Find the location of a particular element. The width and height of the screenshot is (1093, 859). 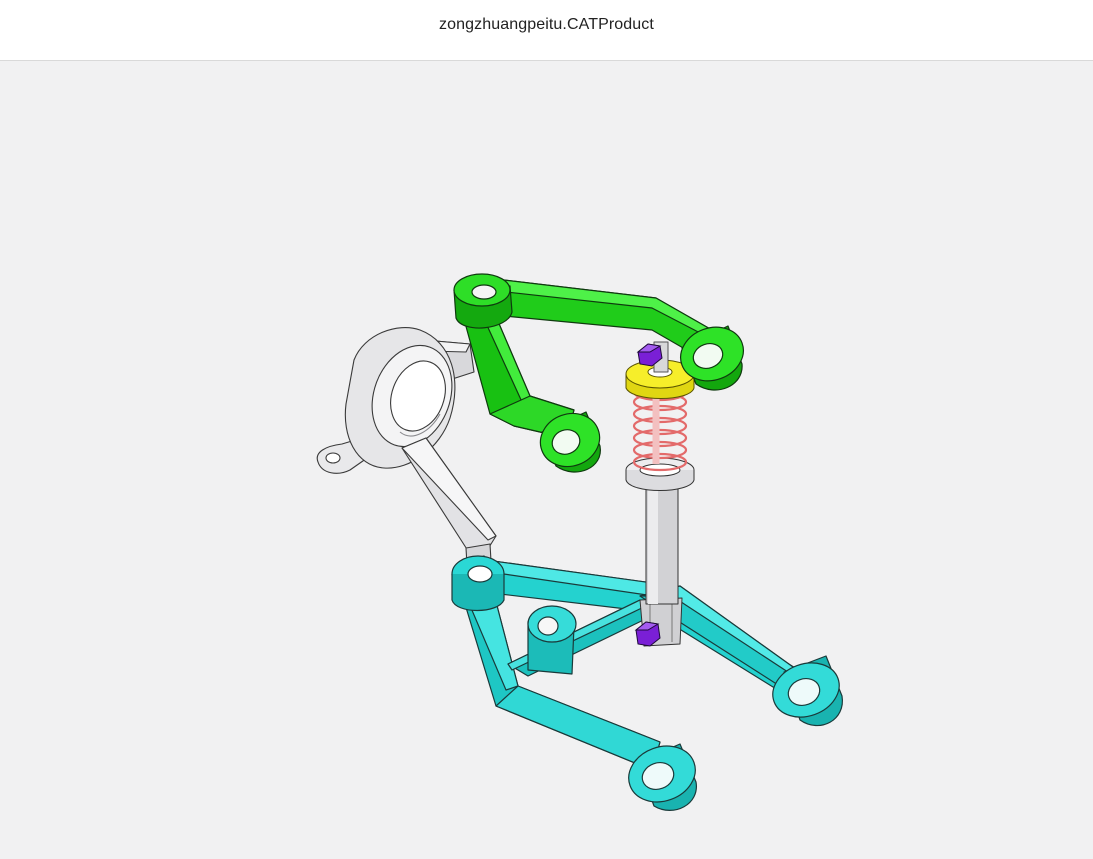

window-titlebar: zongzhuangpeitu.CATProduct is located at coordinates (546, 30).